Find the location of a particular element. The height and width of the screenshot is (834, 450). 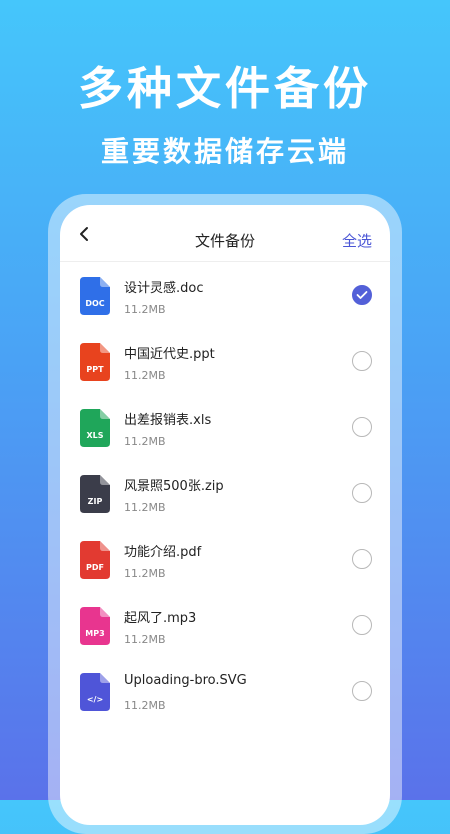

file-type-label: MP3 is located at coordinates (94, 633).